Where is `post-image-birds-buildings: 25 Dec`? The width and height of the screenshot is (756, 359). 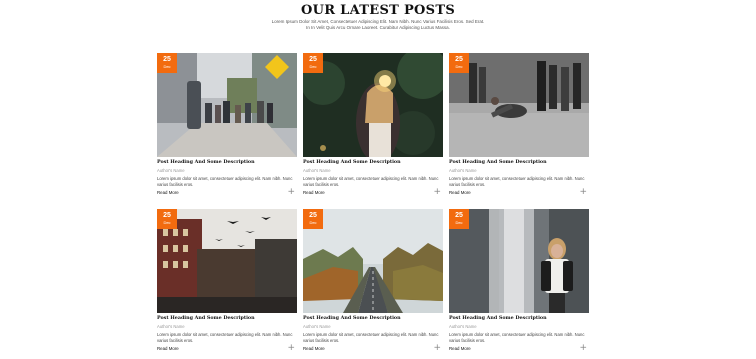 post-image-birds-buildings: 25 Dec is located at coordinates (227, 261).